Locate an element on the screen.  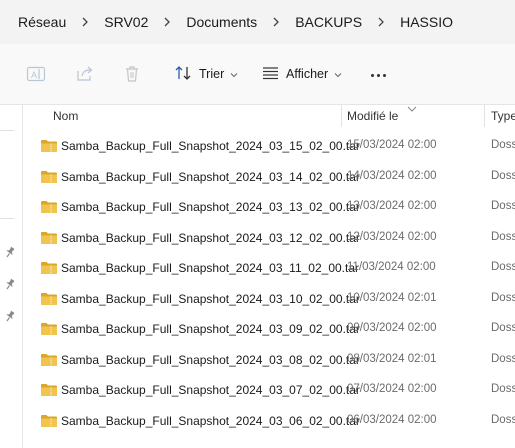
view-lines-icon is located at coordinates (270, 74).